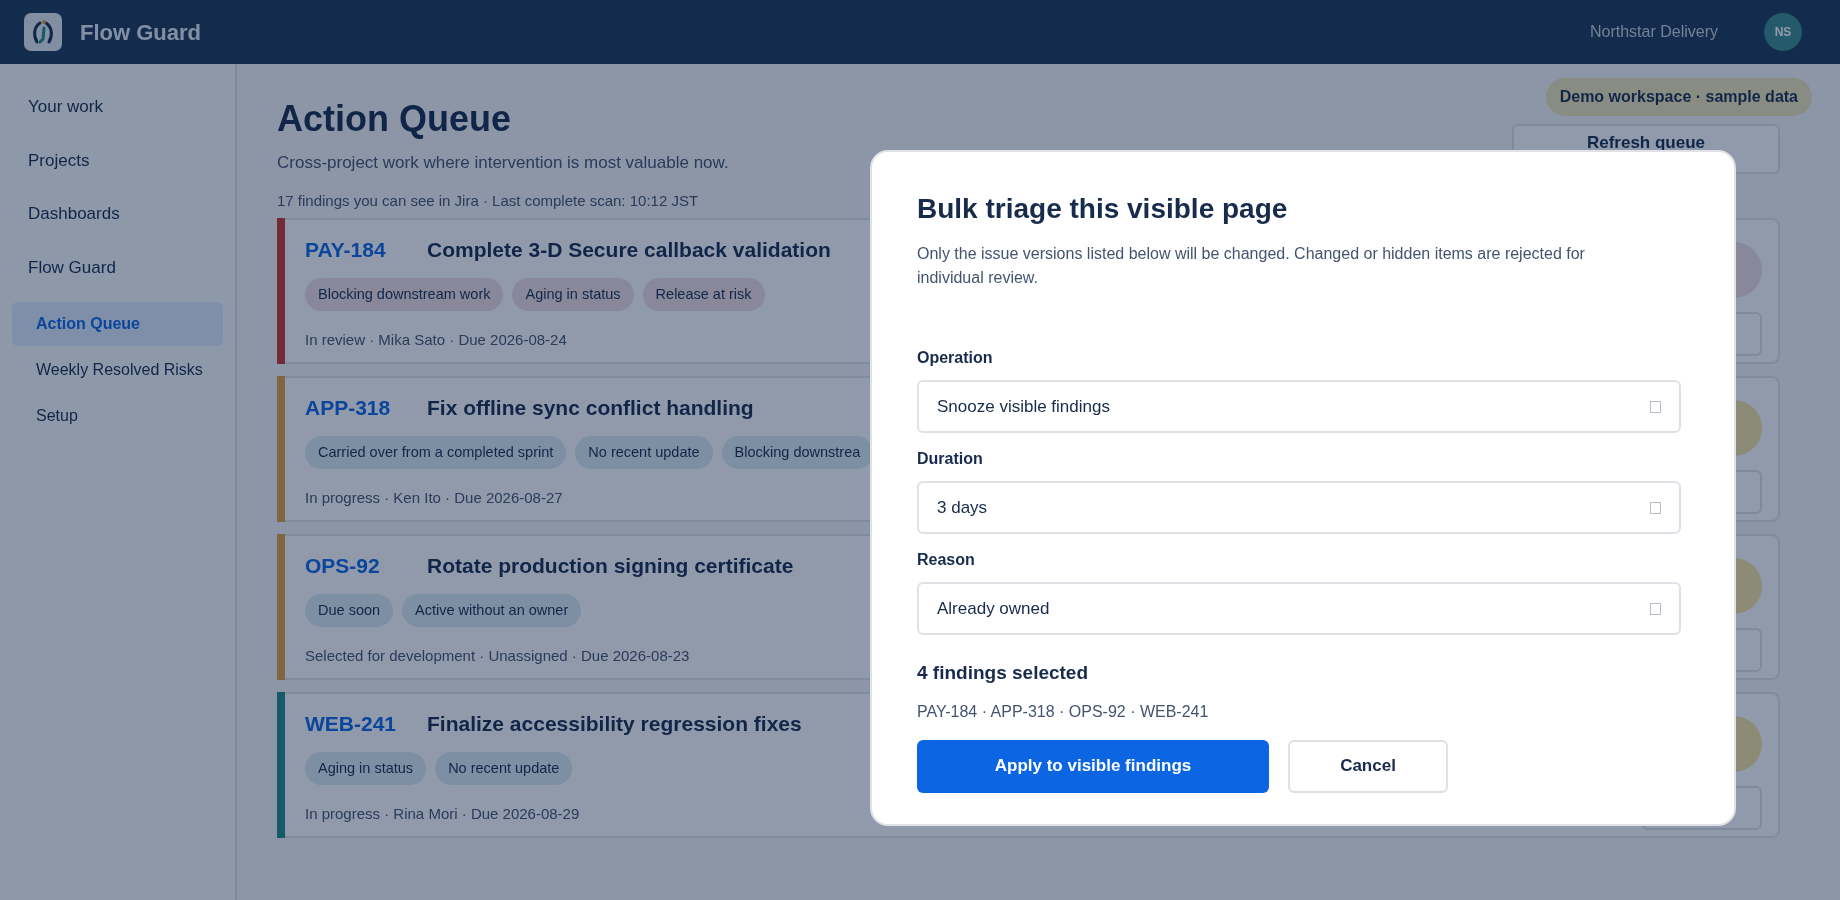 This screenshot has width=1840, height=900. Describe the element at coordinates (1299, 507) in the screenshot. I see `select-field: 3 days` at that location.